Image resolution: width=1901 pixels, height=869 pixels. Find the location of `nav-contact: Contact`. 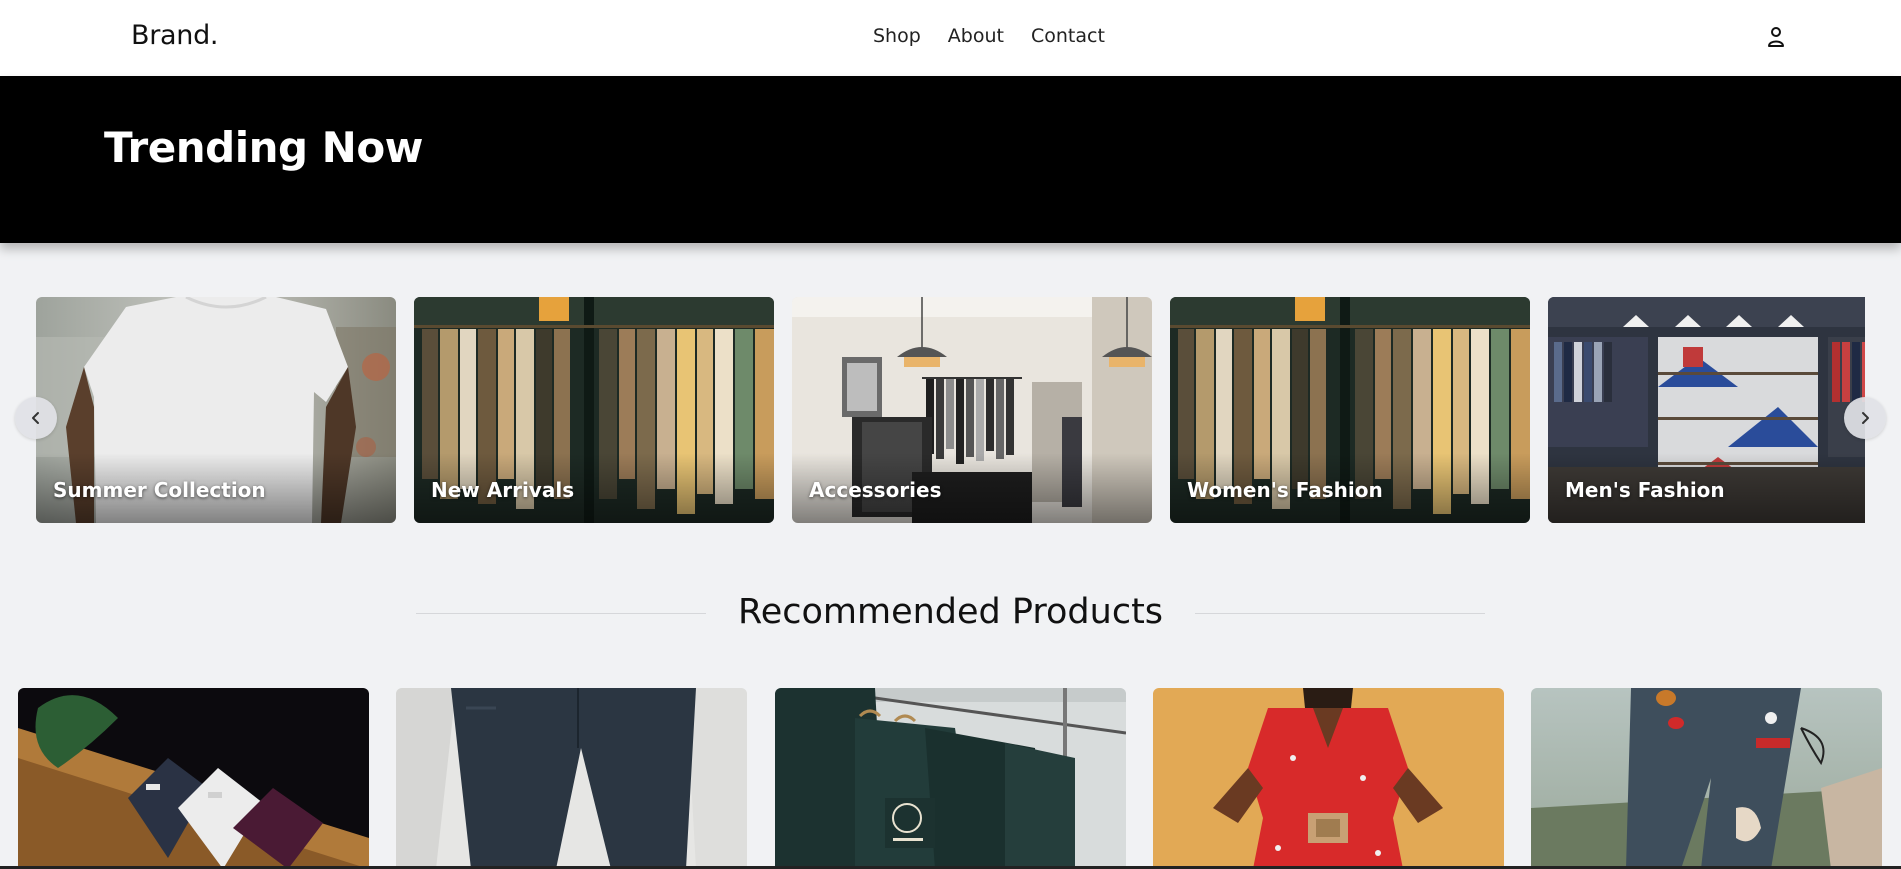

nav-contact: Contact is located at coordinates (1068, 36).